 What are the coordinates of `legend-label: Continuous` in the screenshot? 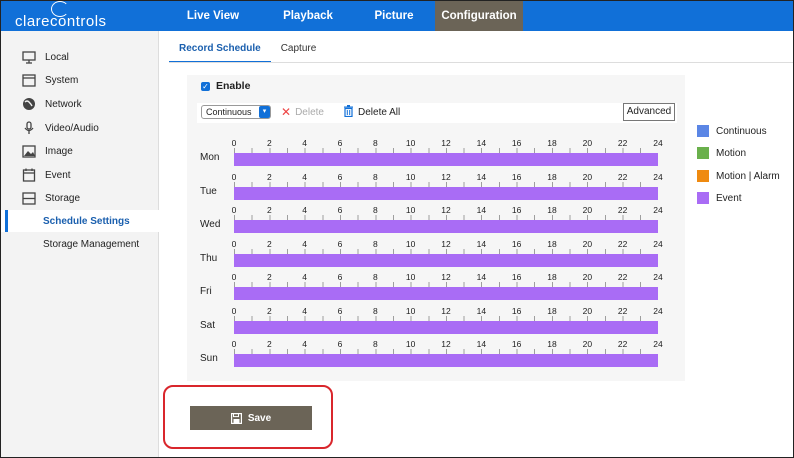 It's located at (741, 131).